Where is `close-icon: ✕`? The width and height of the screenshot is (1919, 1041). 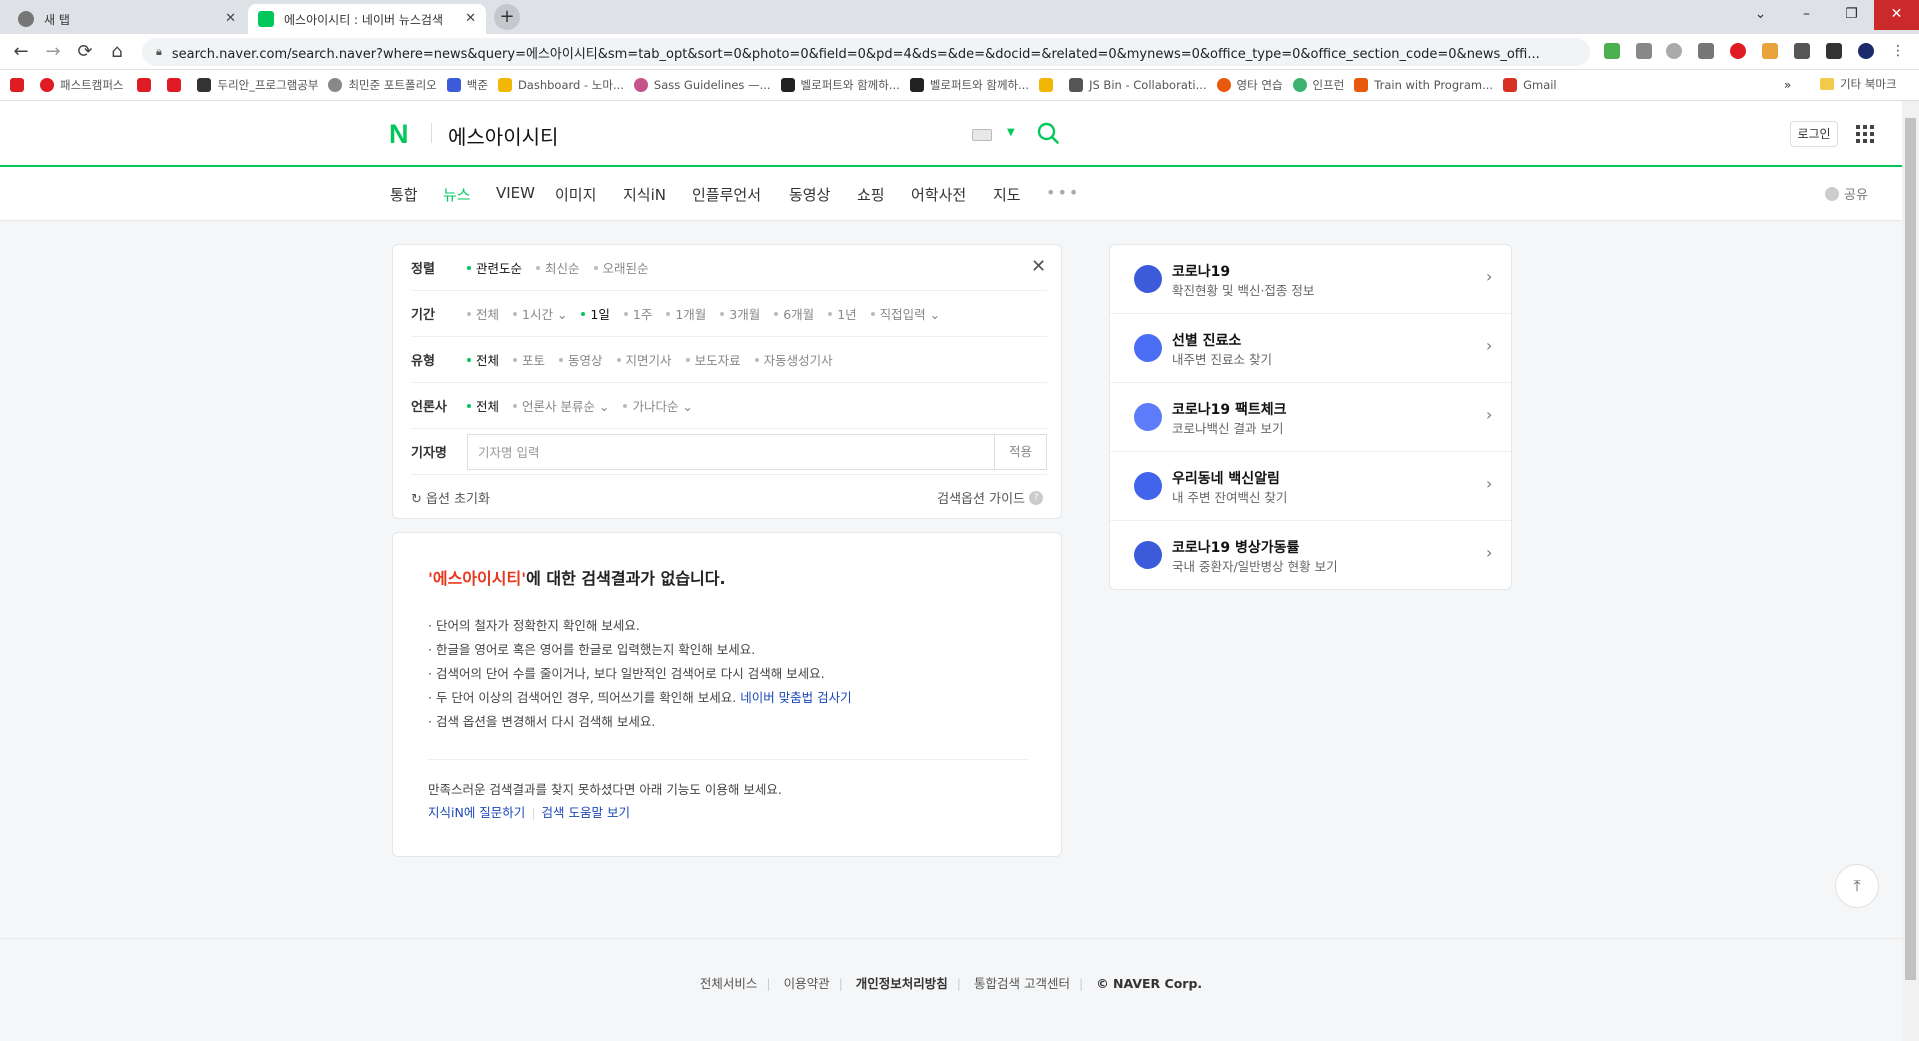
close-icon: ✕ is located at coordinates (1038, 266).